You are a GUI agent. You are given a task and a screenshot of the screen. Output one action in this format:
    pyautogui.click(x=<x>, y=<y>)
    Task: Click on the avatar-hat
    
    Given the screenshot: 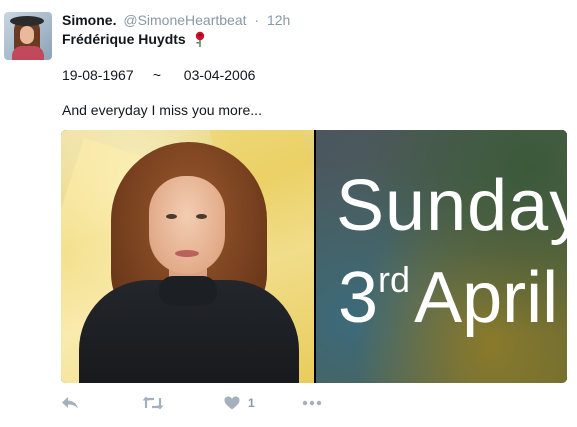 What is the action you would take?
    pyautogui.click(x=27, y=21)
    